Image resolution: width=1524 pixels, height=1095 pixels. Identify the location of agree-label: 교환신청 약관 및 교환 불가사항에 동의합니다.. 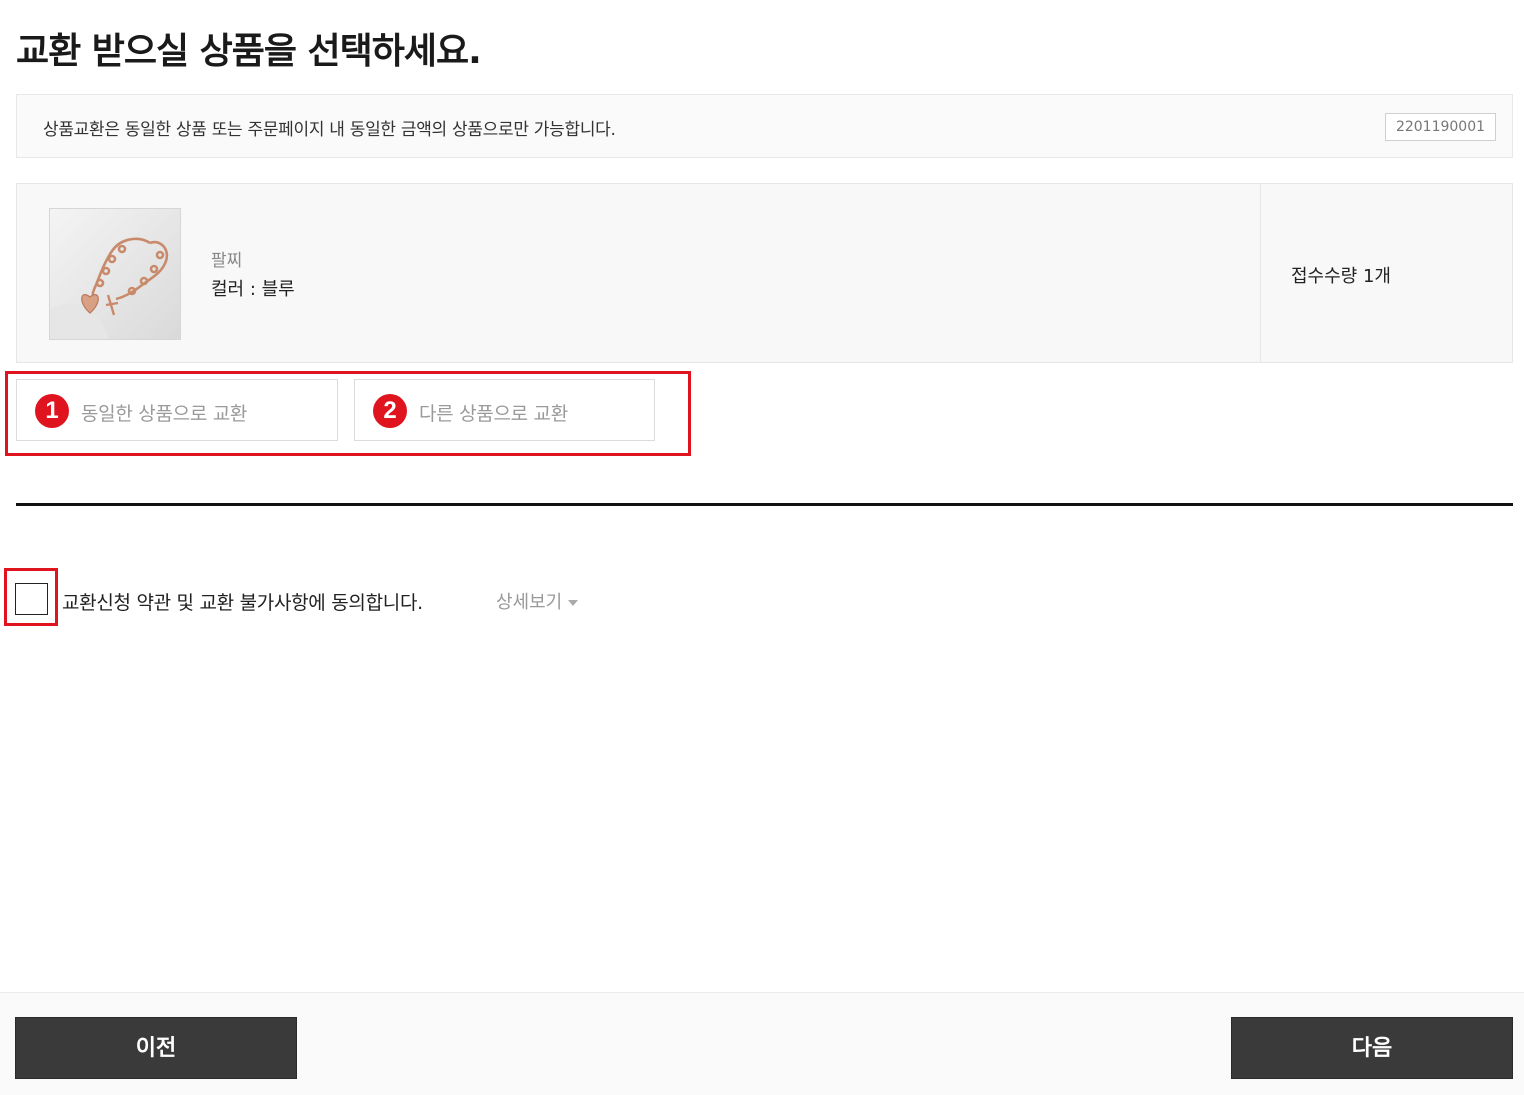
(242, 603).